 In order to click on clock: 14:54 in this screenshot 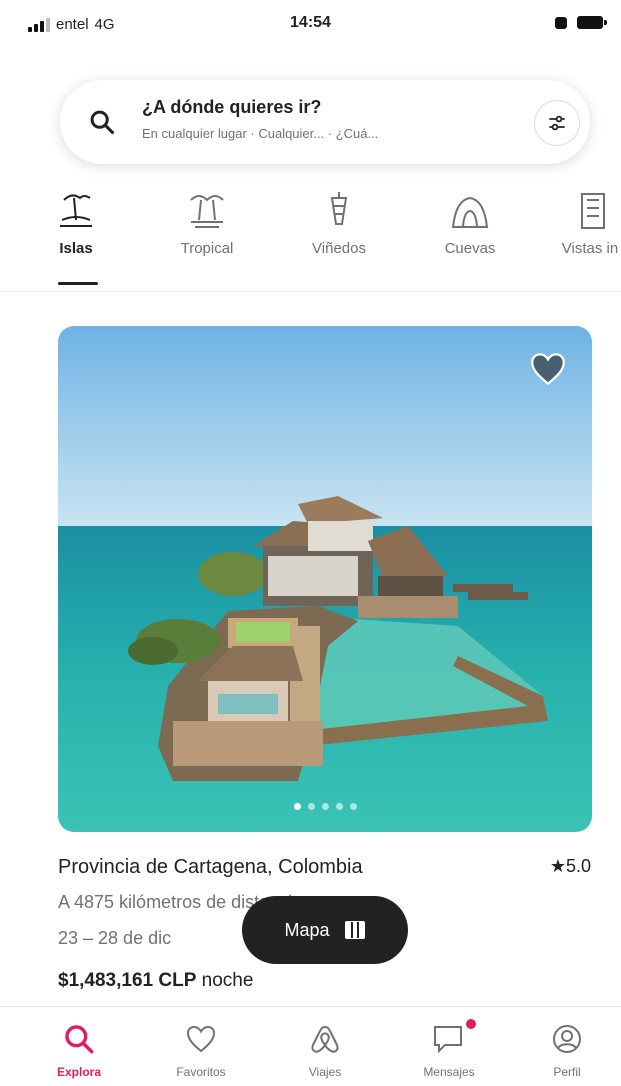, I will do `click(310, 22)`.